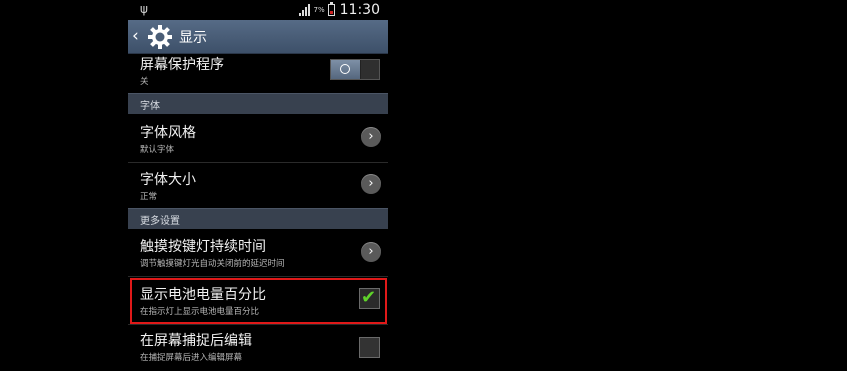 Image resolution: width=847 pixels, height=371 pixels. I want to click on signal-icon, so click(304, 10).